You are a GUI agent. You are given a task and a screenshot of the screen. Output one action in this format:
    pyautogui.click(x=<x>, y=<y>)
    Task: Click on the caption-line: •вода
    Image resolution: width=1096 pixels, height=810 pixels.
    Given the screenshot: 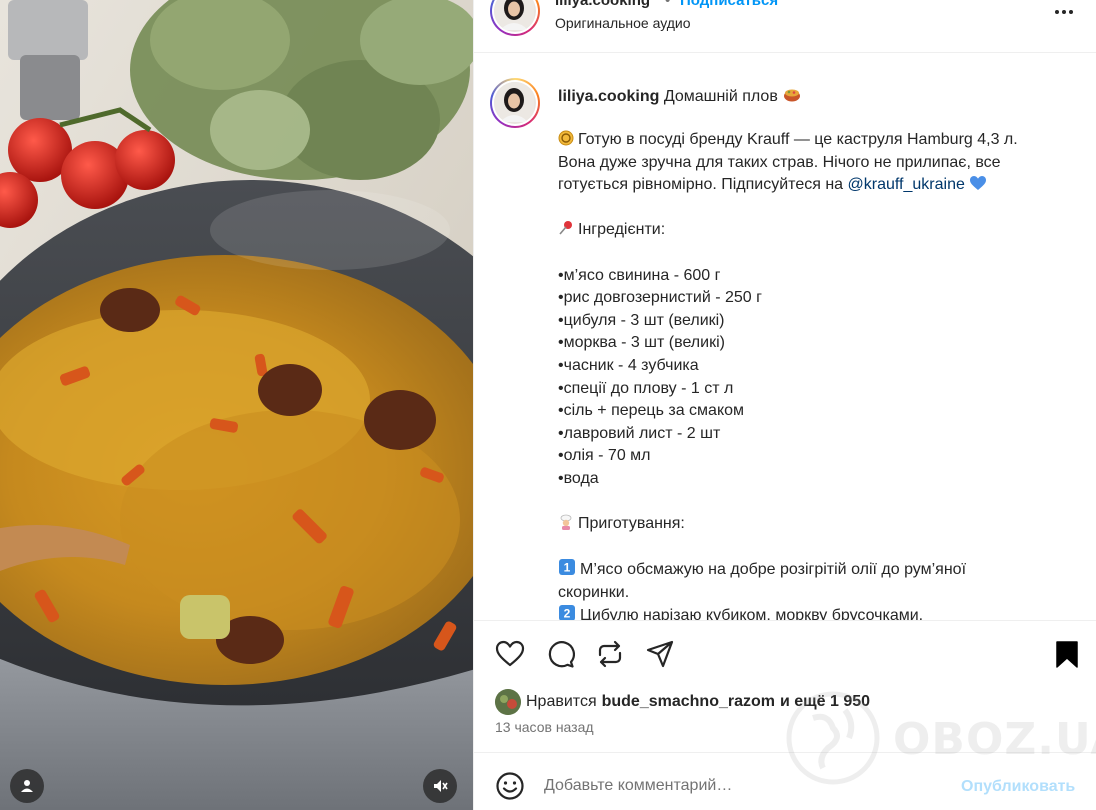 What is the action you would take?
    pyautogui.click(x=818, y=479)
    